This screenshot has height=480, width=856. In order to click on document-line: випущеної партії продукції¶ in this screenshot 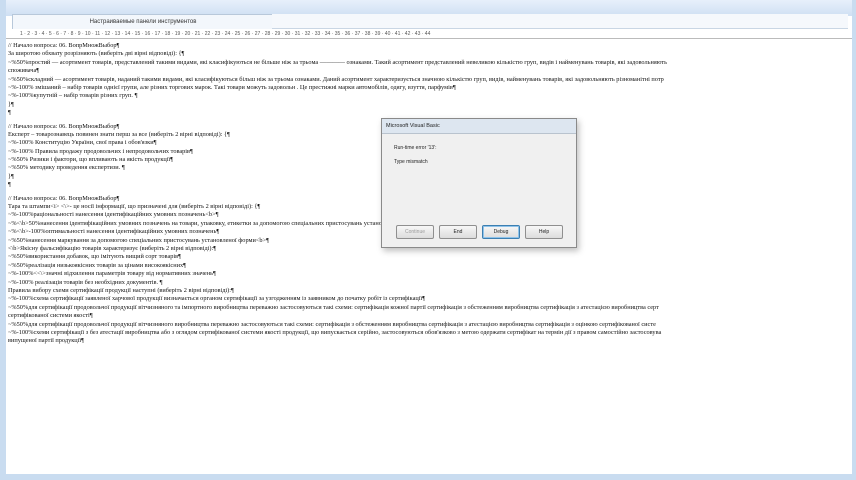, I will do `click(429, 341)`.